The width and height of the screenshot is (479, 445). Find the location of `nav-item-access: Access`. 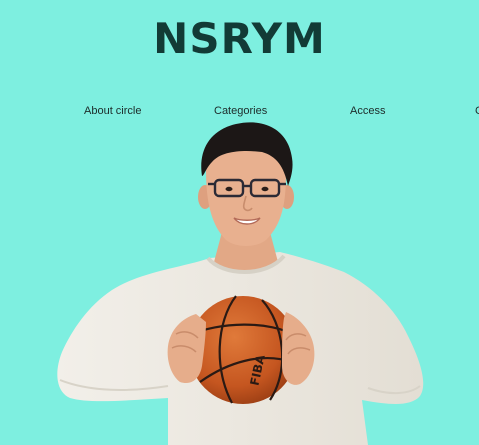

nav-item-access: Access is located at coordinates (367, 111).